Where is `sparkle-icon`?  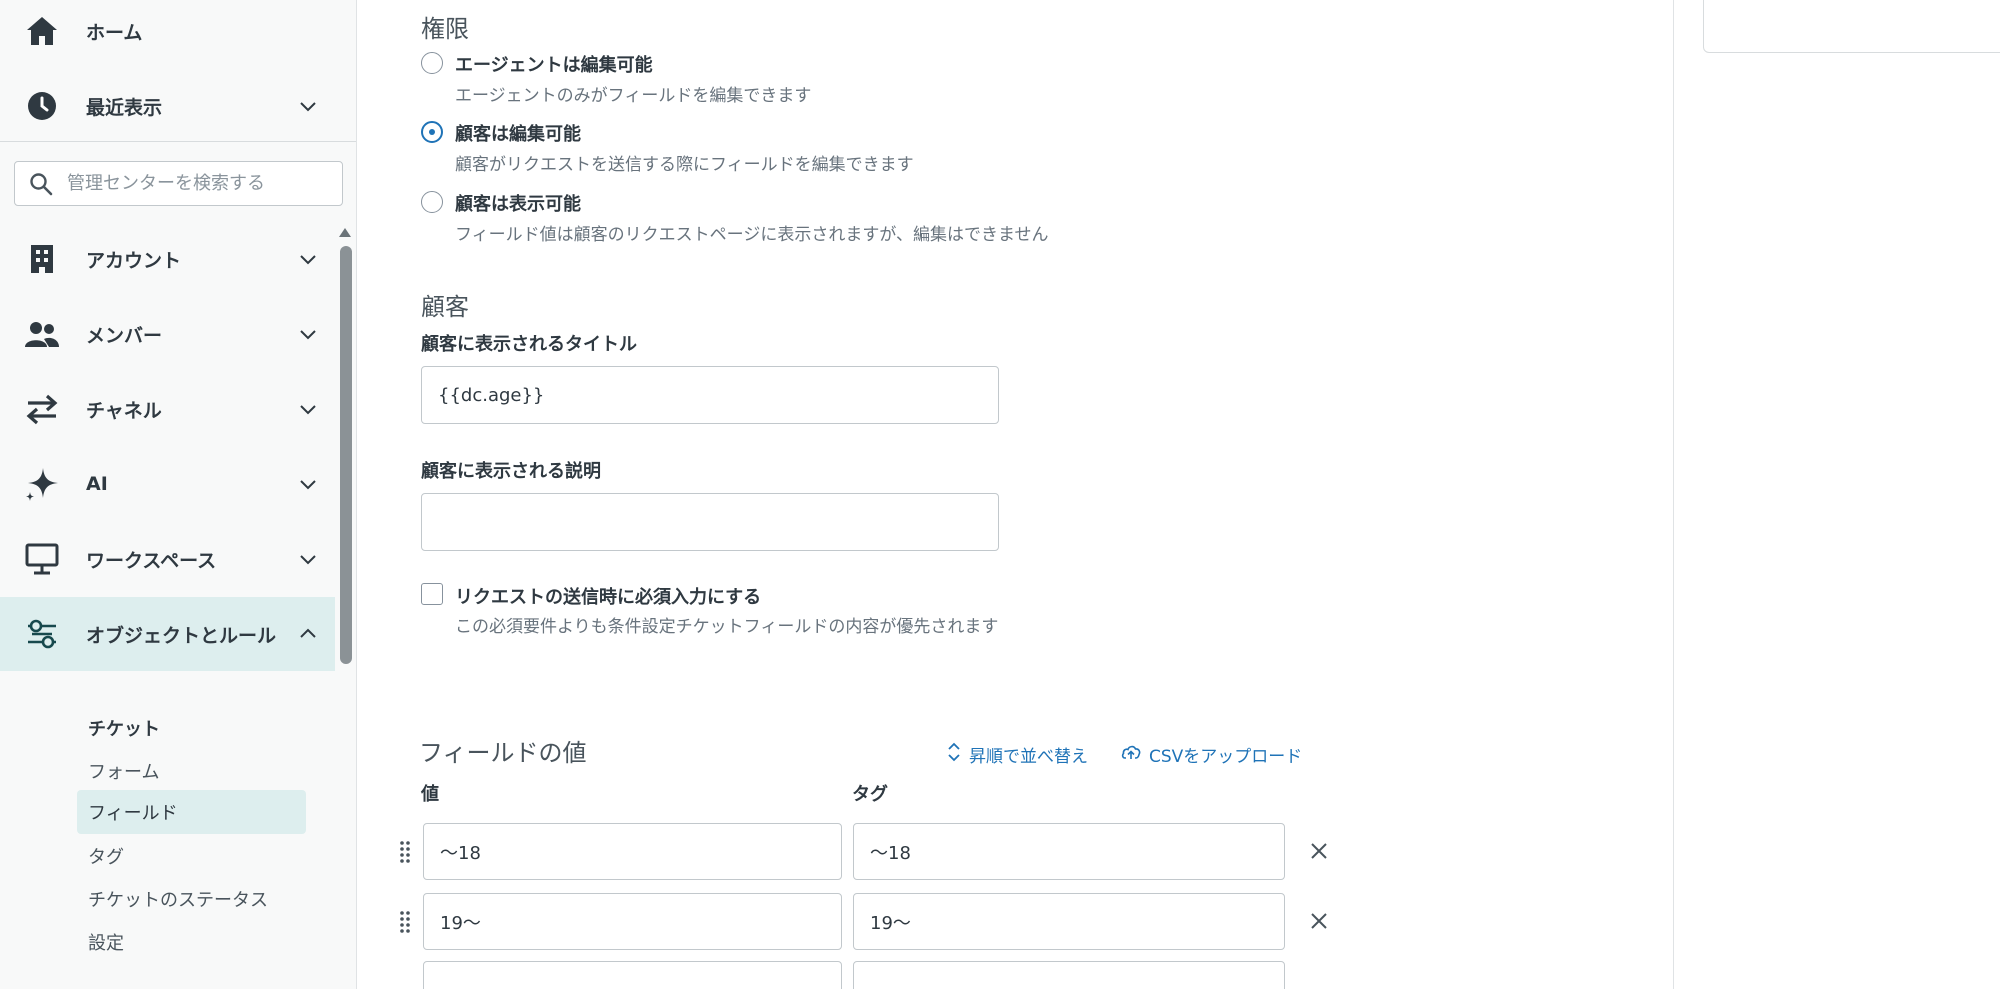 sparkle-icon is located at coordinates (42, 484).